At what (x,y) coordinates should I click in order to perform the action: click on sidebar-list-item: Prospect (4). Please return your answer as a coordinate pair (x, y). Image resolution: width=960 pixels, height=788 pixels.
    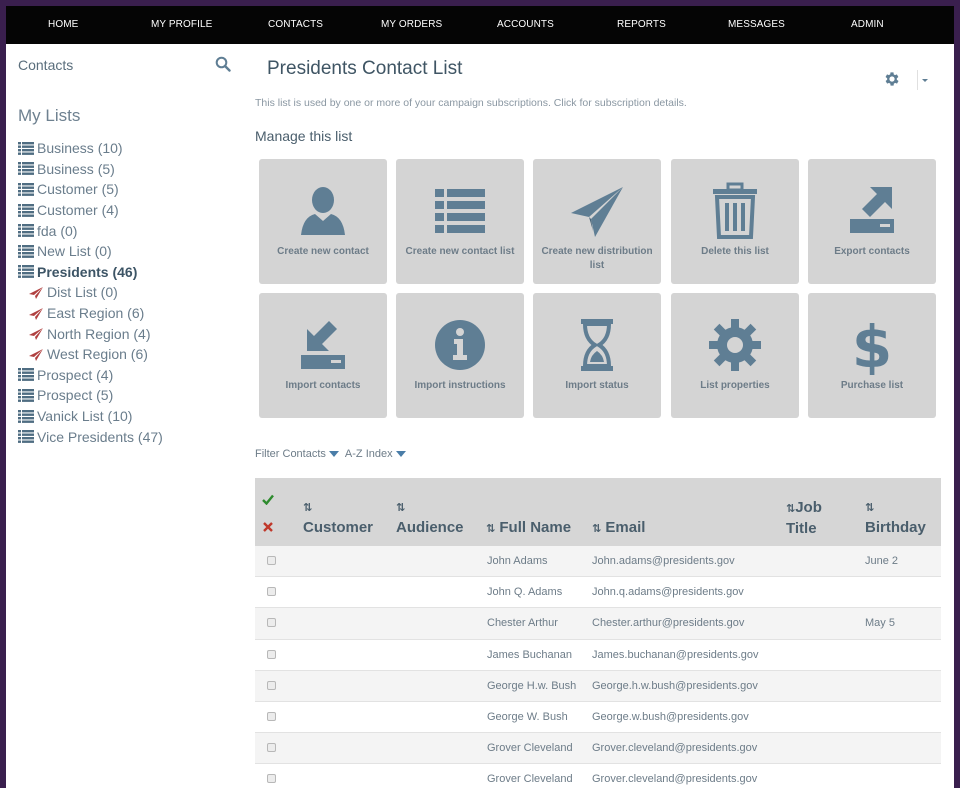
    Looking at the image, I should click on (90, 375).